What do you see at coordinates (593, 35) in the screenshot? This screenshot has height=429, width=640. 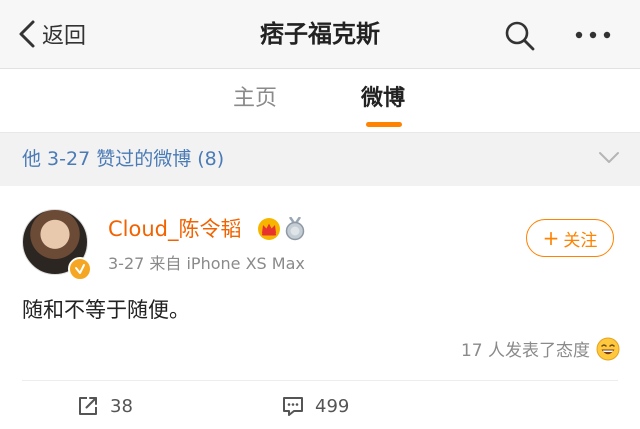 I see `more-icon` at bounding box center [593, 35].